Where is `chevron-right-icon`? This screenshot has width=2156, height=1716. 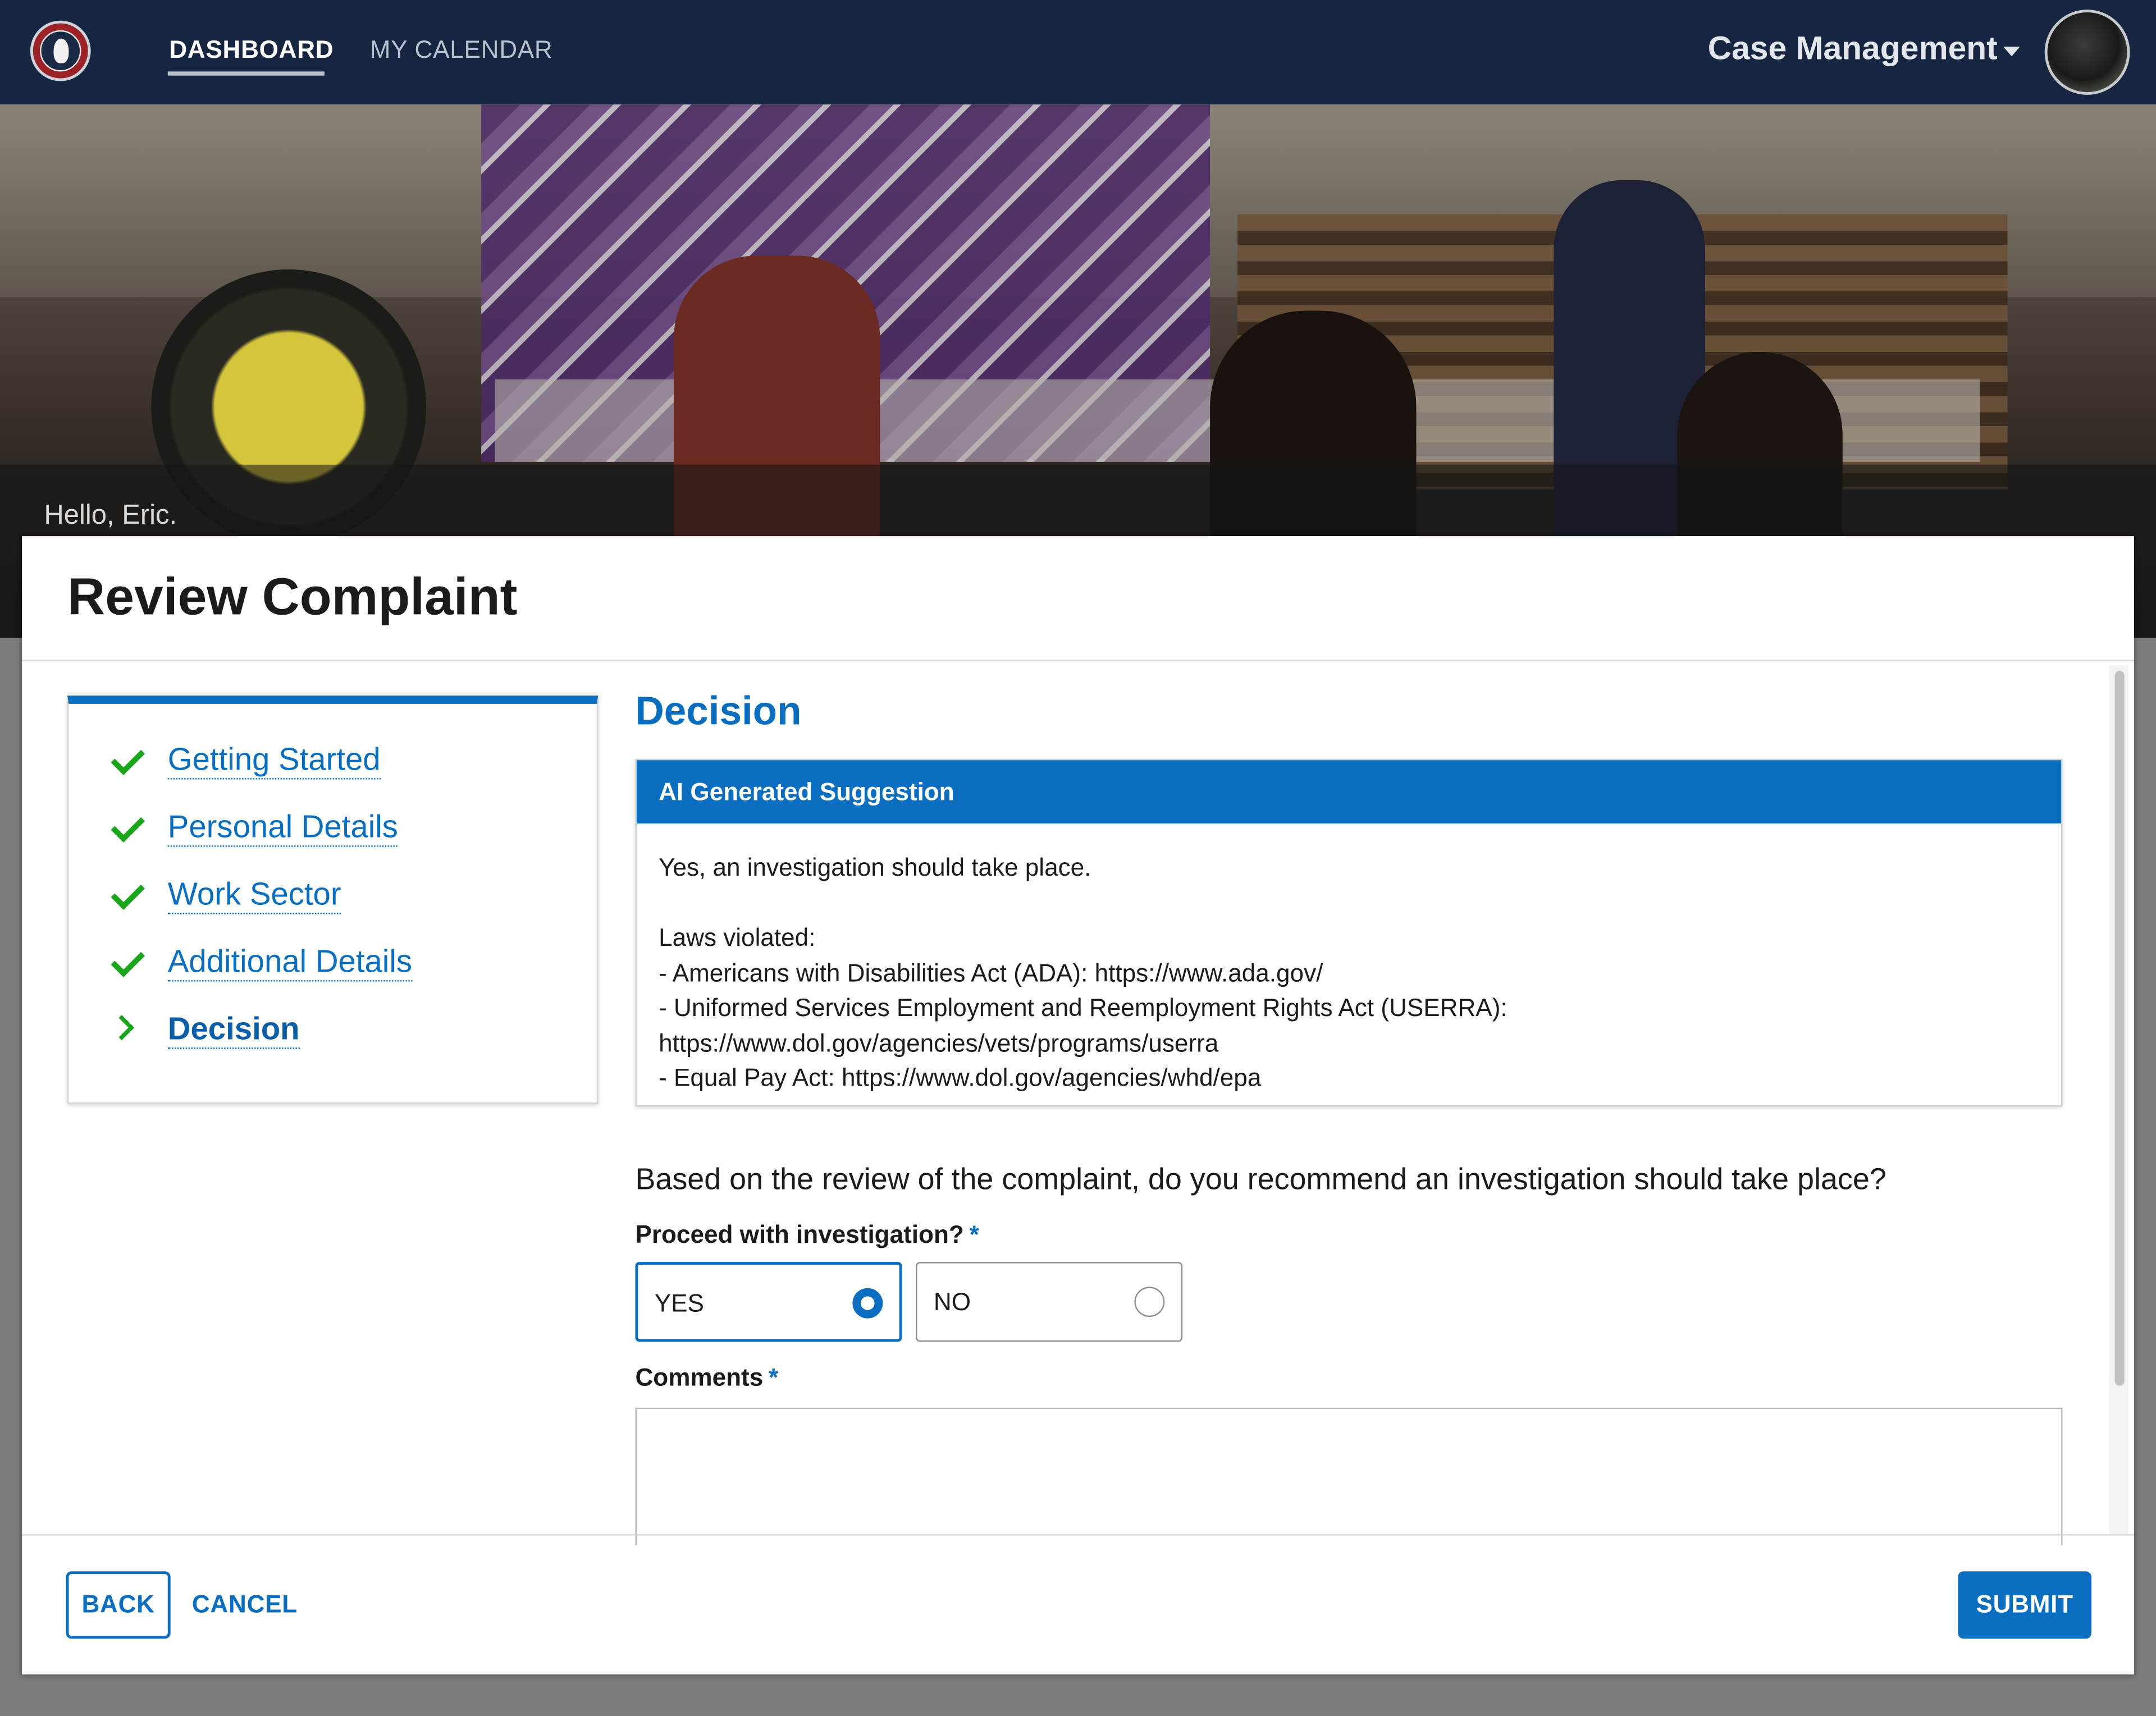
chevron-right-icon is located at coordinates (122, 1028).